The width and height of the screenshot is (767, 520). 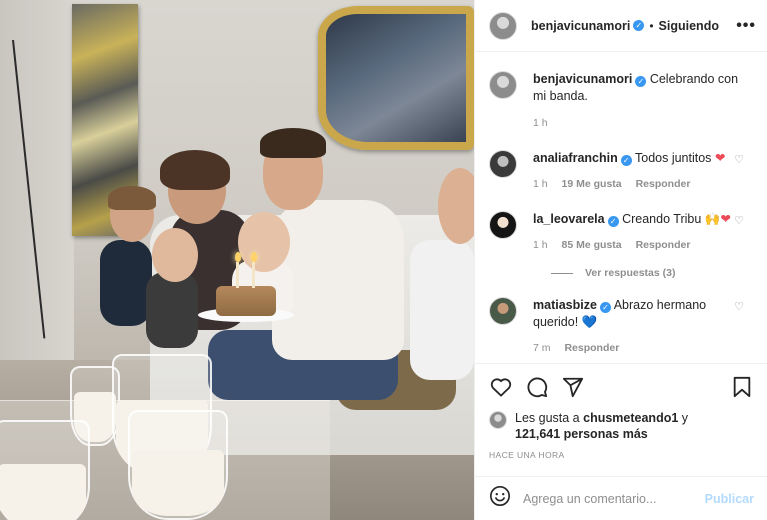 I want to click on boy-right-shirt, so click(x=442, y=310).